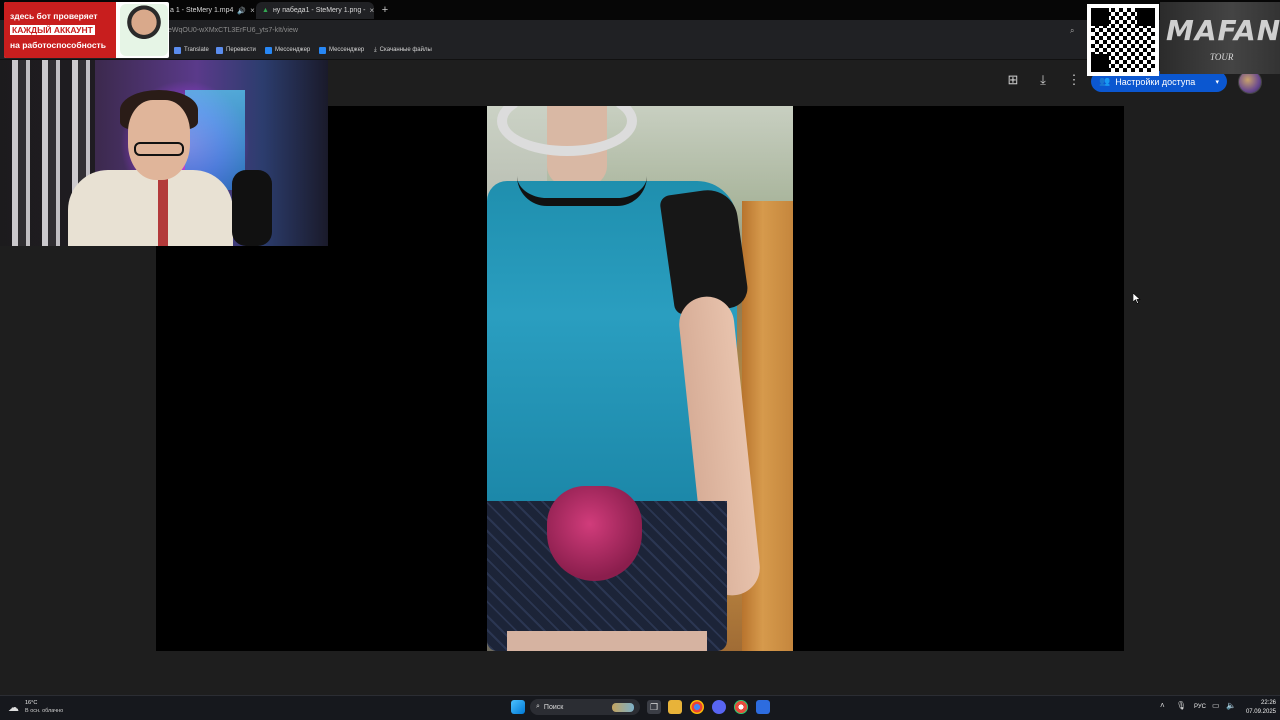  I want to click on microphone, so click(252, 208).